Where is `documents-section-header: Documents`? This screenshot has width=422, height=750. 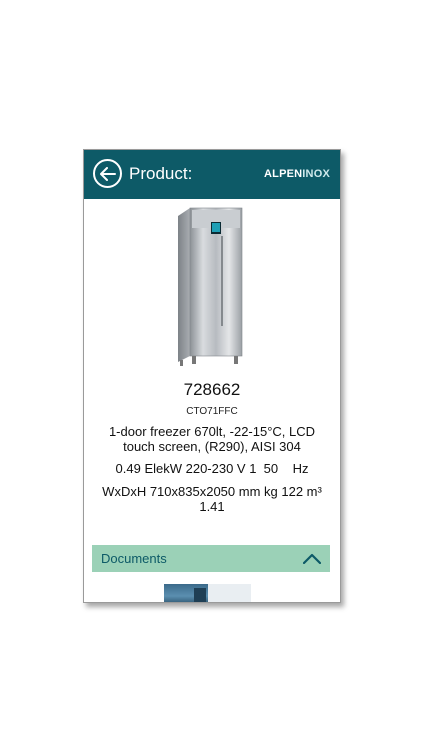 documents-section-header: Documents is located at coordinates (211, 558).